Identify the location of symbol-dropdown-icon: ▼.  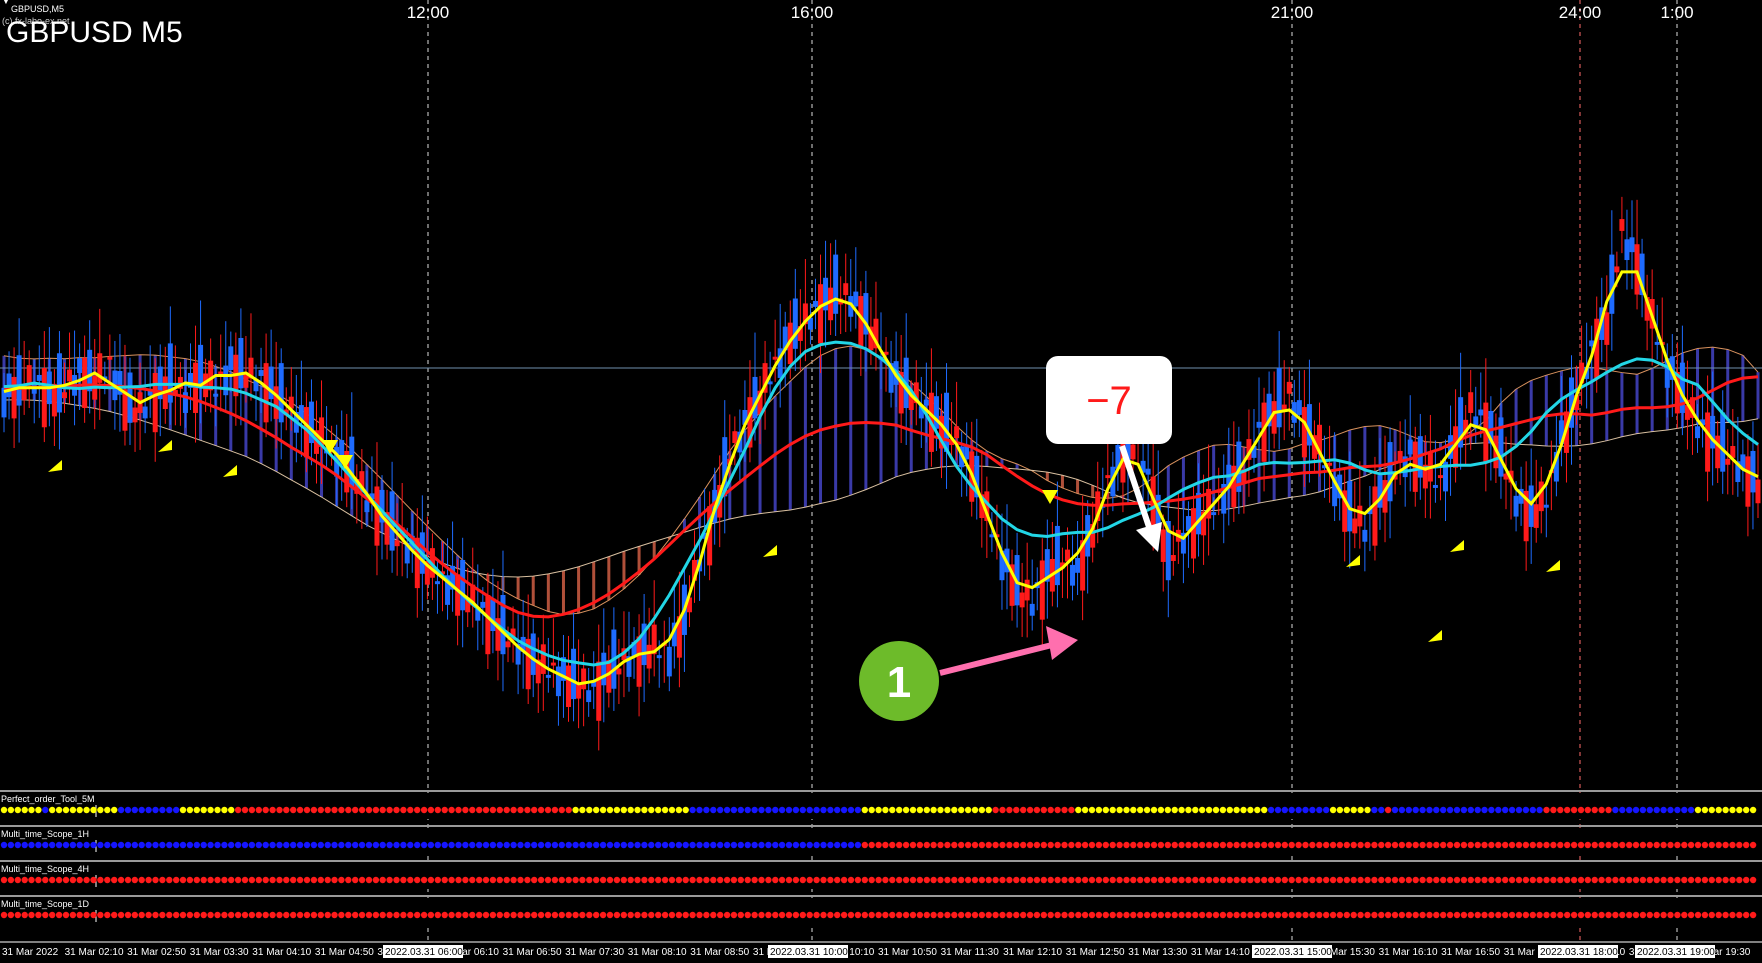
(6, 3).